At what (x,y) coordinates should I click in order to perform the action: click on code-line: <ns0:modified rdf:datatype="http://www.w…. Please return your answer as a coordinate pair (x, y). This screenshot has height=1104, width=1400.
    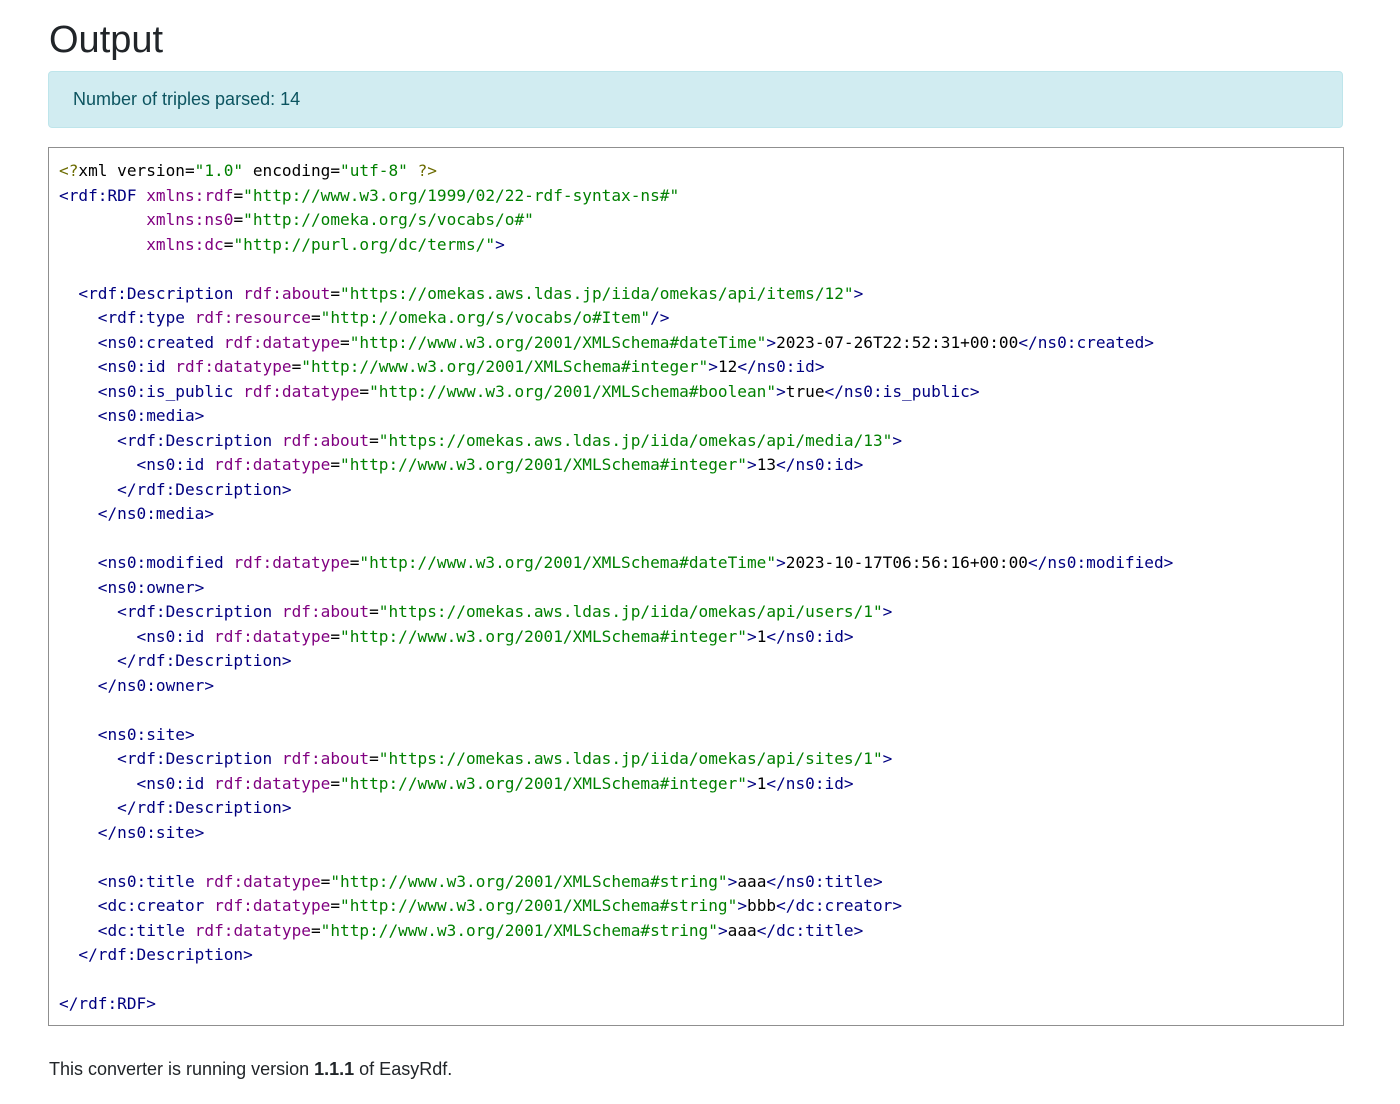
    Looking at the image, I should click on (696, 563).